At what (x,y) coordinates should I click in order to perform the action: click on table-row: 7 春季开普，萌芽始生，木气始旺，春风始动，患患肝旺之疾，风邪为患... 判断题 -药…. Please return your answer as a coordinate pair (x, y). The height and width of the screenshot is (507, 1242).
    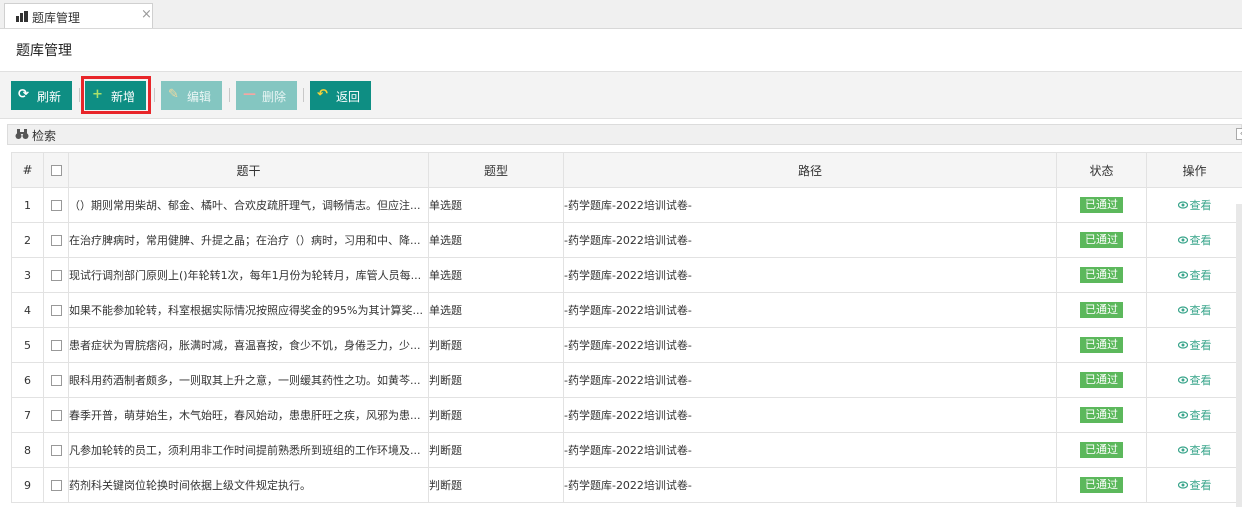
    Looking at the image, I should click on (626, 415).